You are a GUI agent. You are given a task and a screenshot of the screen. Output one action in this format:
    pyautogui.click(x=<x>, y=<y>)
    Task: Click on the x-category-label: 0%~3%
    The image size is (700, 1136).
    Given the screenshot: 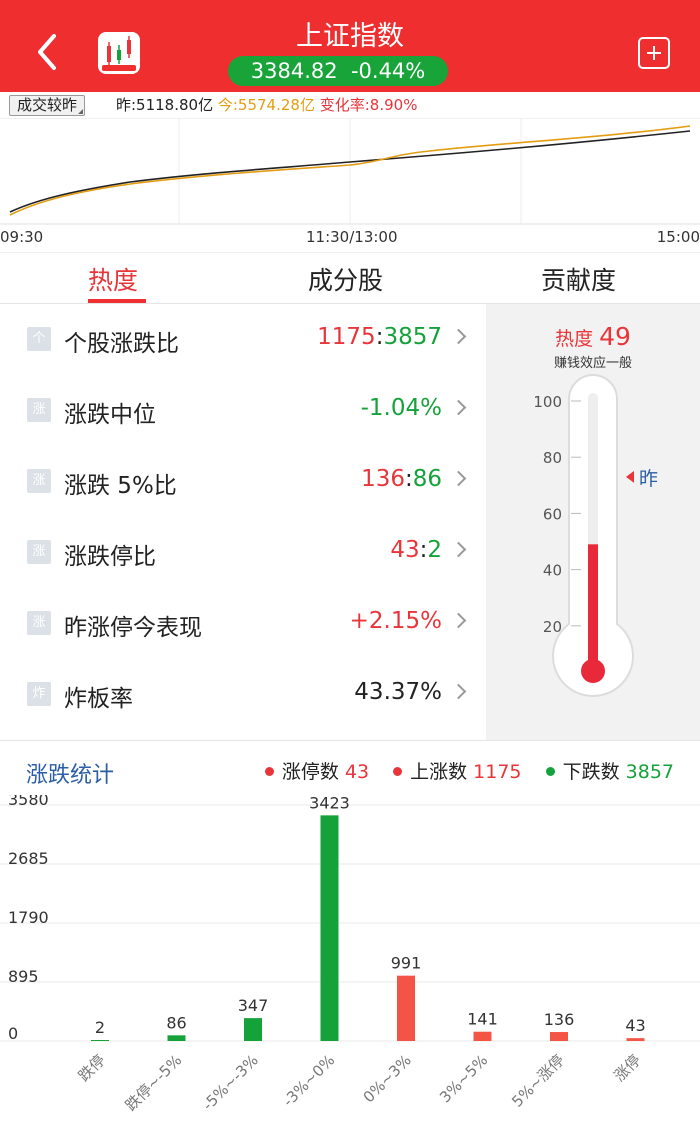 What is the action you would take?
    pyautogui.click(x=387, y=1078)
    